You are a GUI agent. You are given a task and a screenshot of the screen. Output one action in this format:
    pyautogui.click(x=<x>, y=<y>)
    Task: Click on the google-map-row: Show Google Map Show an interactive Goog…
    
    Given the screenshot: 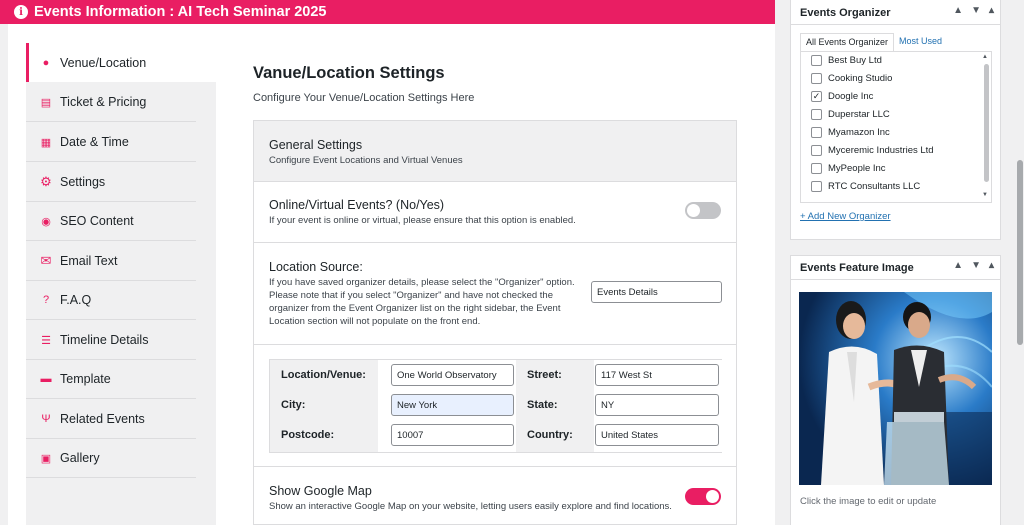 What is the action you would take?
    pyautogui.click(x=495, y=496)
    